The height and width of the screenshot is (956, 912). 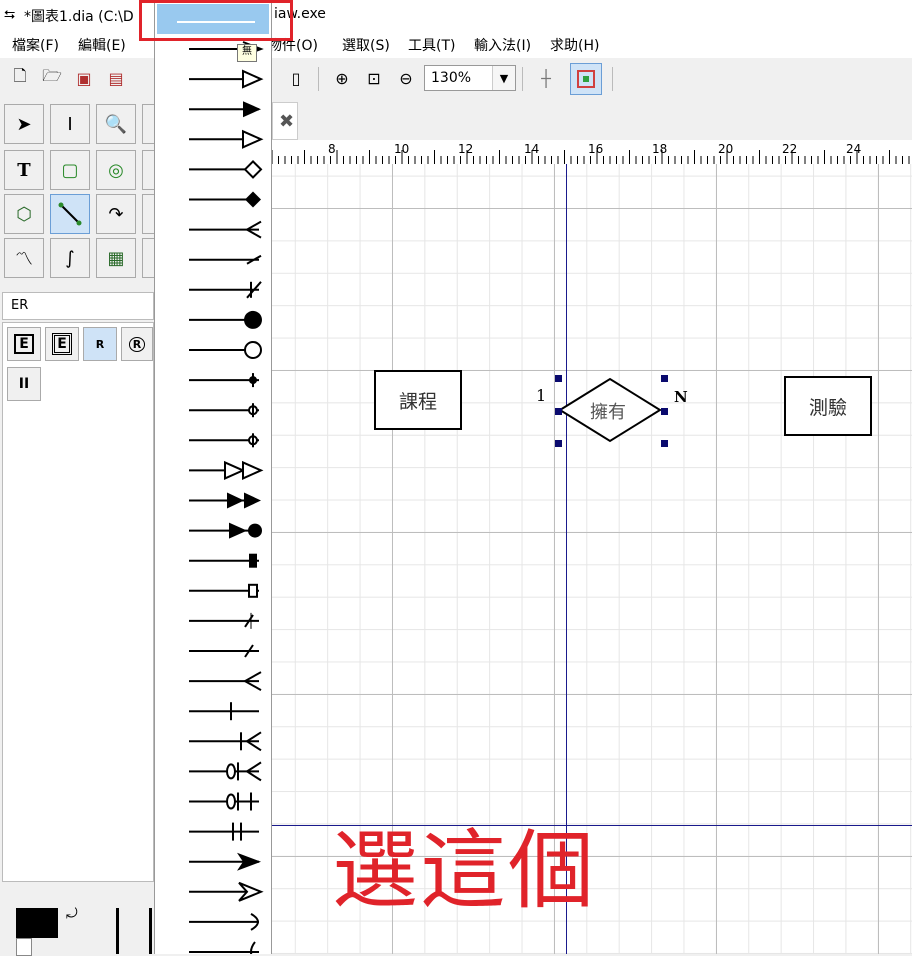 What do you see at coordinates (24, 170) in the screenshot?
I see `text-tool-icon: T` at bounding box center [24, 170].